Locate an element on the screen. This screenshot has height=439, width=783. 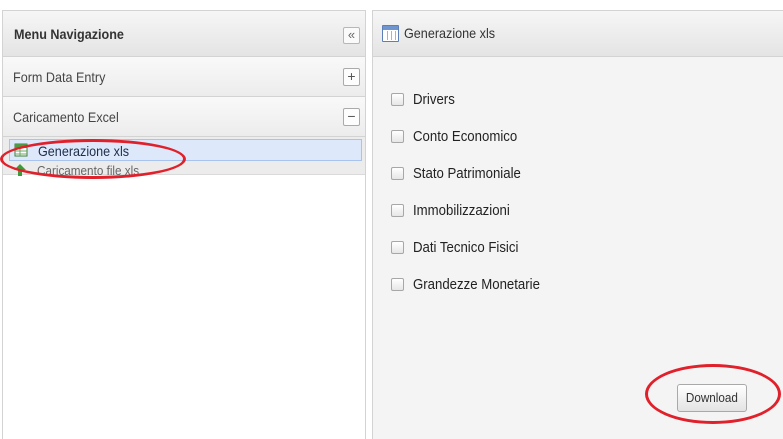
option-grandezze-monetarie: Grandezze Monetarie is located at coordinates (539, 295).